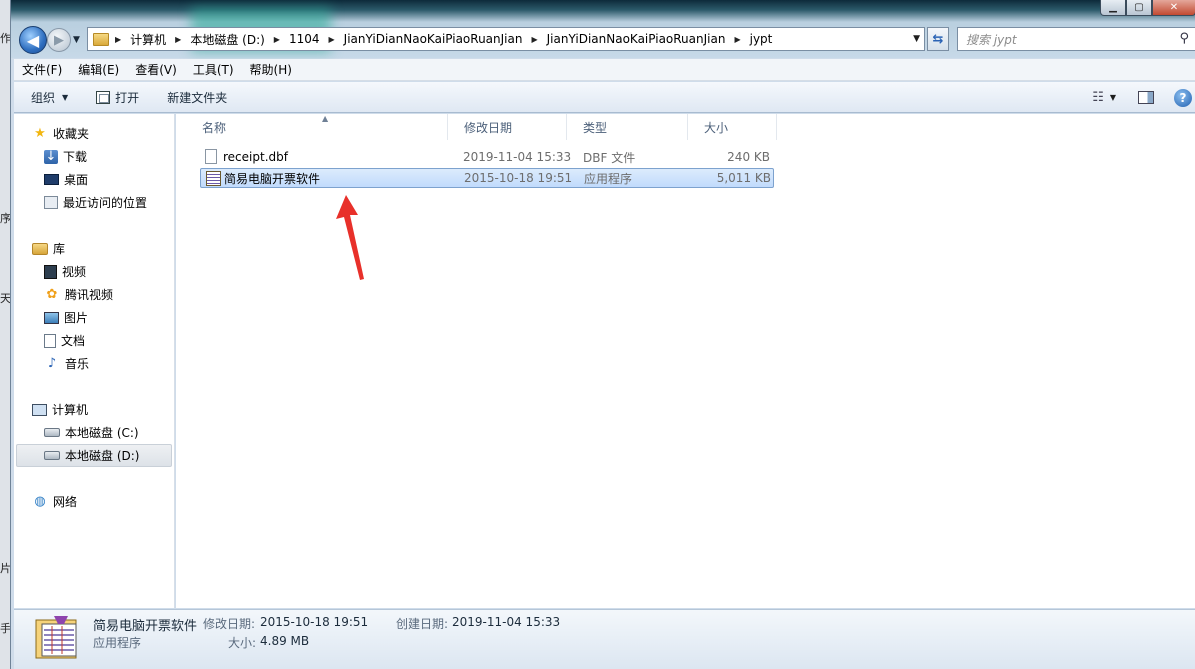 This screenshot has height=669, width=1195. Describe the element at coordinates (1139, 8) in the screenshot. I see `maximize-button: ▢` at that location.